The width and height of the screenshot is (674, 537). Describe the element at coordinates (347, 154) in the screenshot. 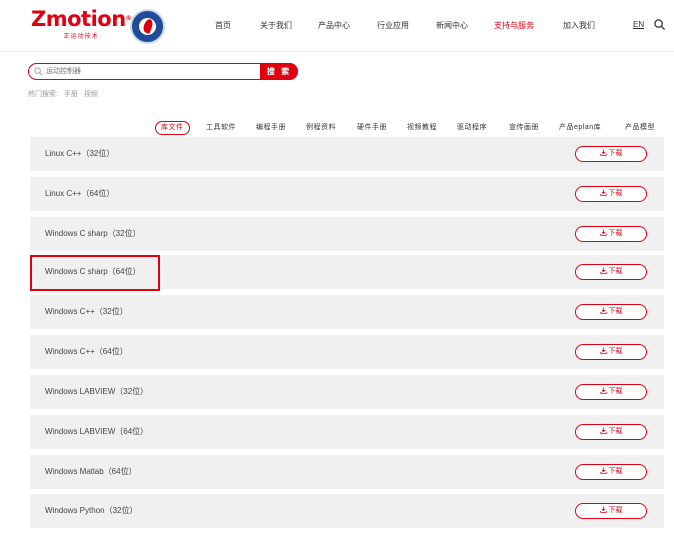

I see `file-row: Linux C++（32位） 下载` at that location.